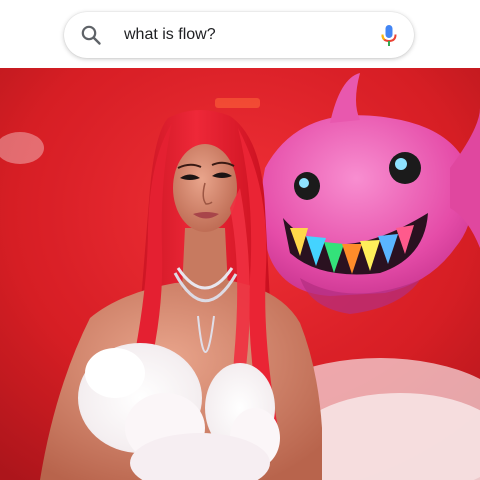 This screenshot has height=480, width=480. I want to click on search-header: what is flow?, so click(240, 34).